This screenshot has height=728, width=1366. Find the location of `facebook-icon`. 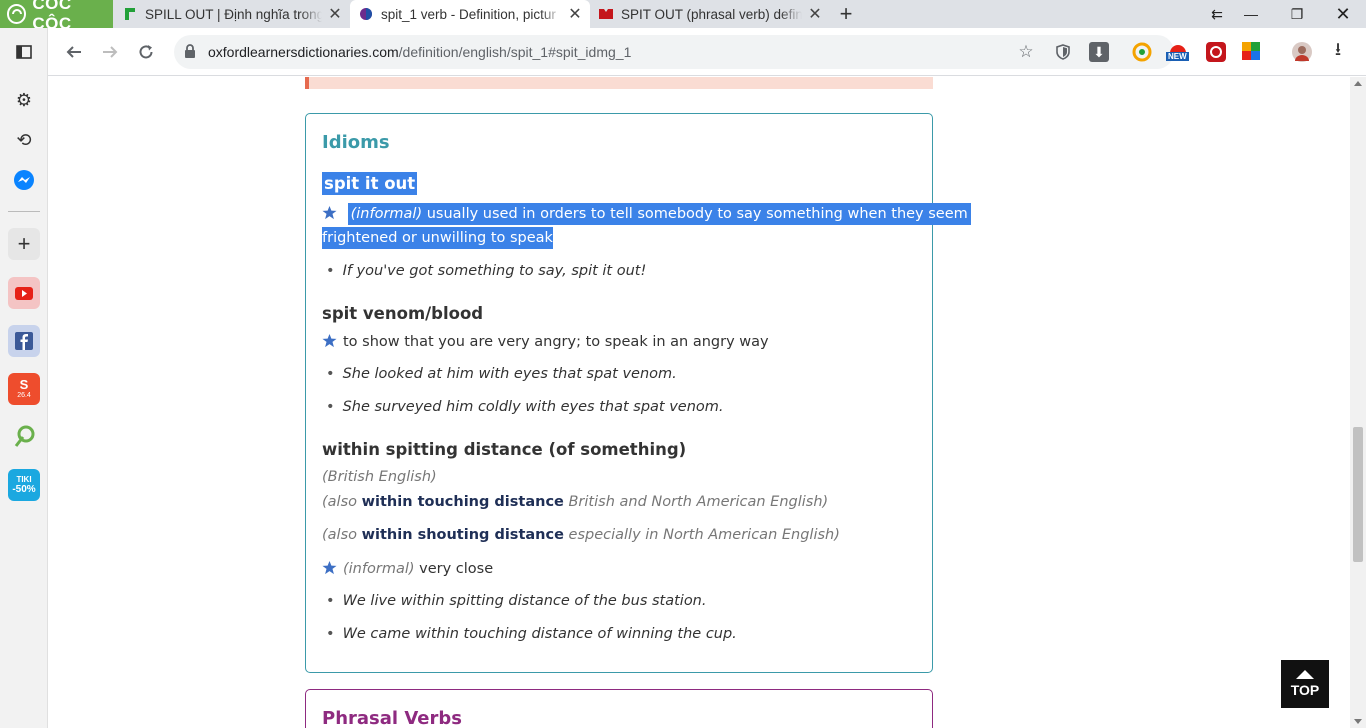

facebook-icon is located at coordinates (24, 341).